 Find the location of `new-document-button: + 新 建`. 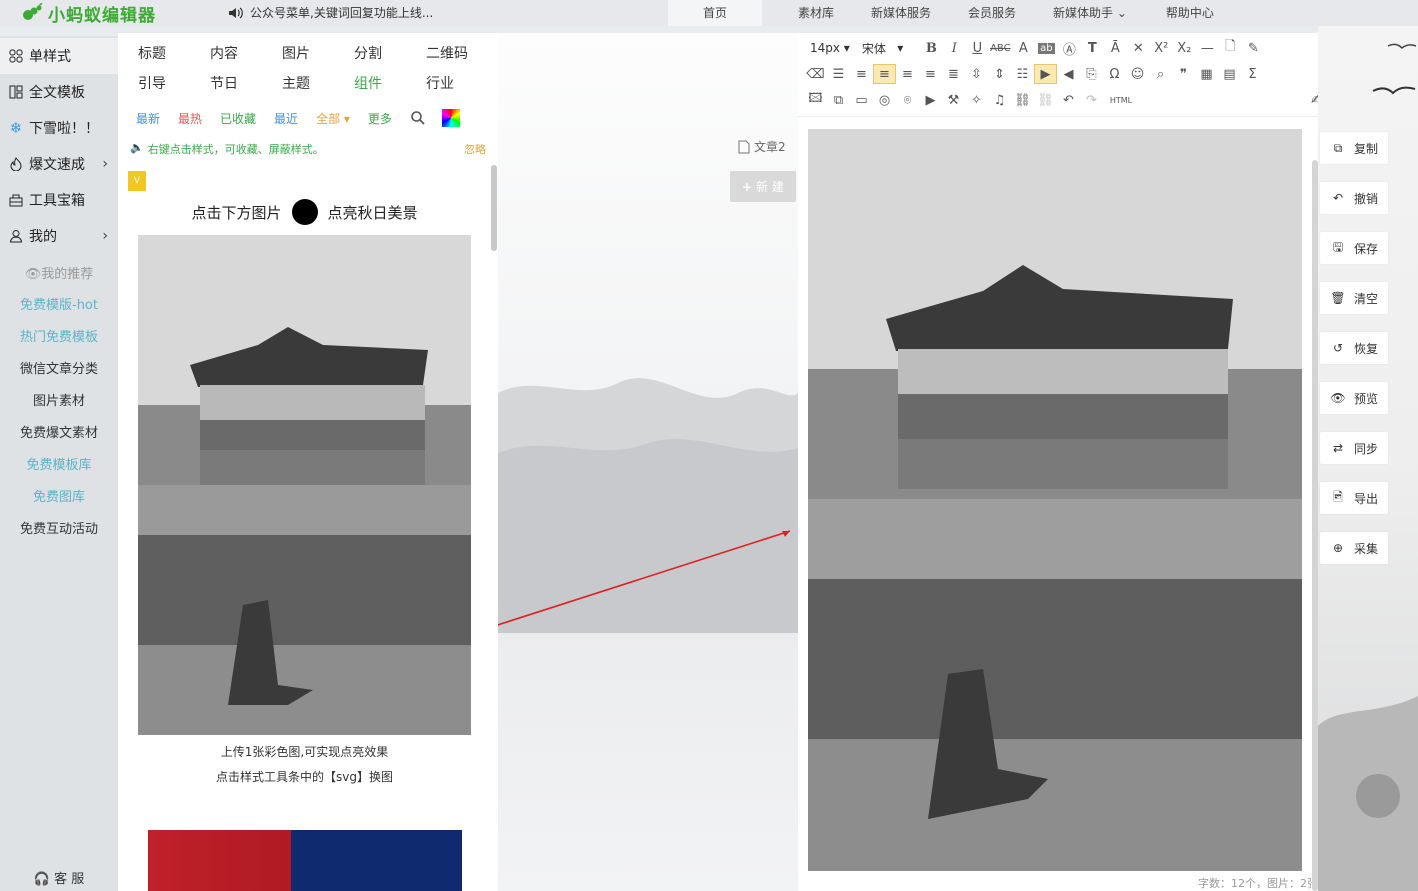

new-document-button: + 新 建 is located at coordinates (763, 186).